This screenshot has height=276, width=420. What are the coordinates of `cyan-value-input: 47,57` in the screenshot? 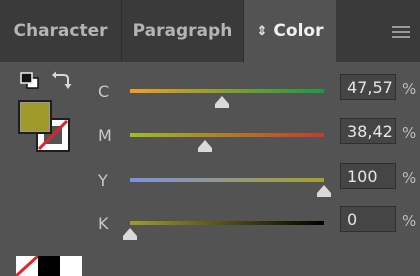 It's located at (368, 87).